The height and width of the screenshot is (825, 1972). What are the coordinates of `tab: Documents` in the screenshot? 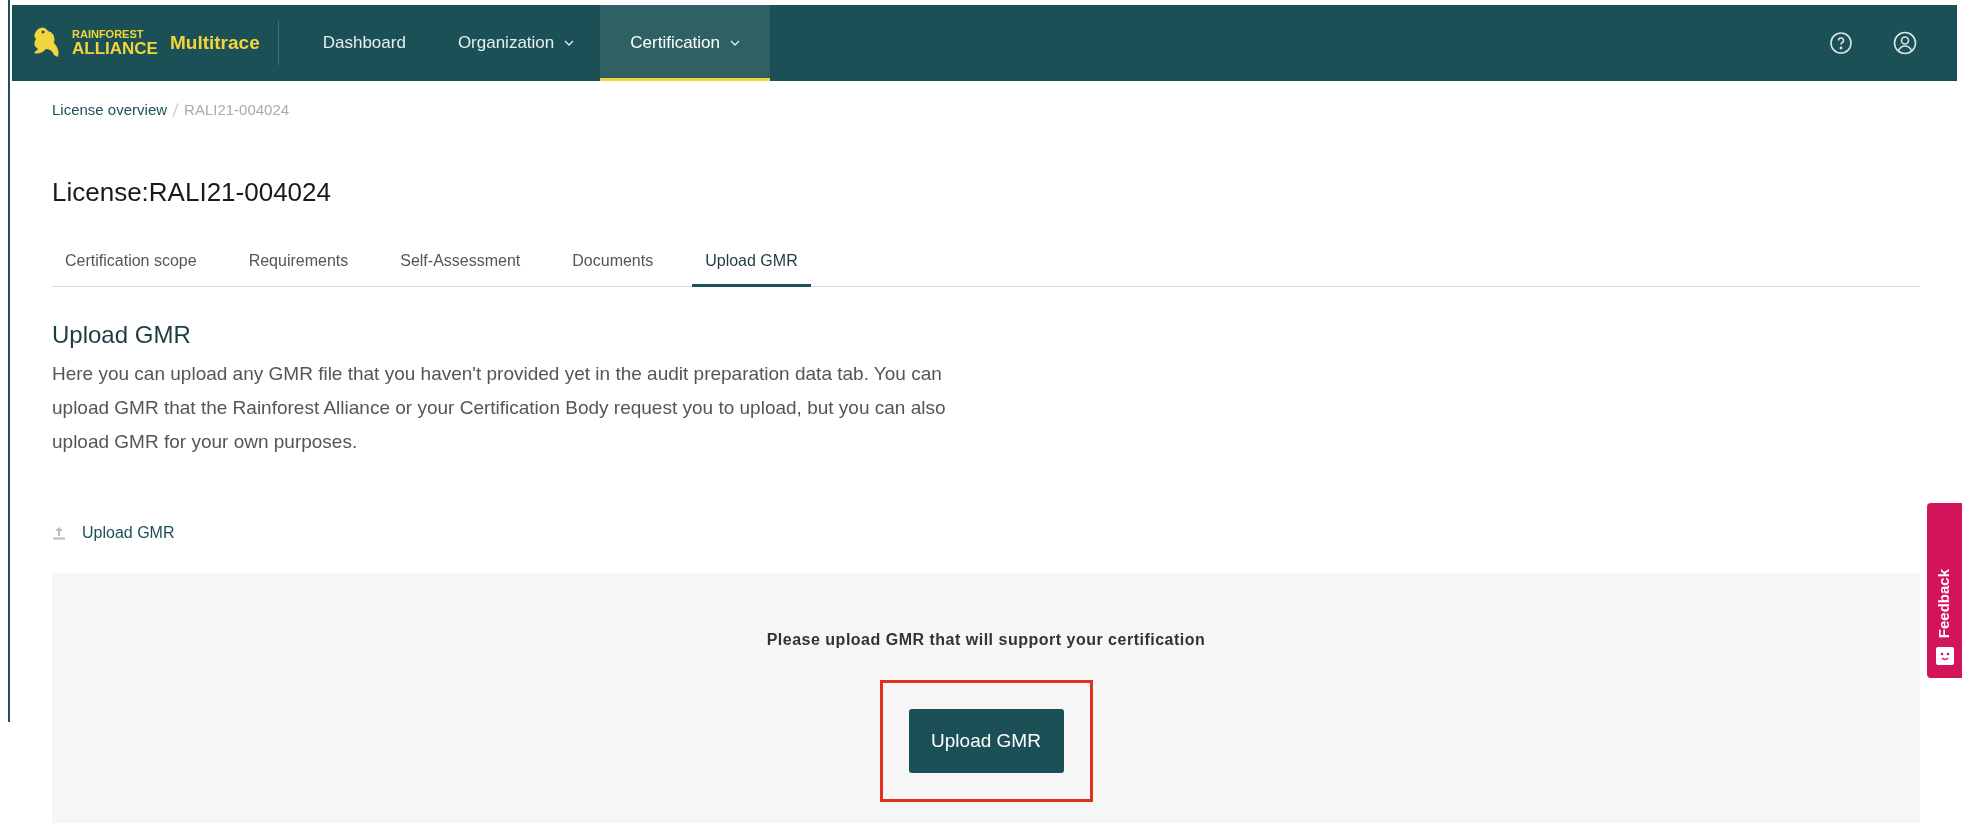 It's located at (613, 262).